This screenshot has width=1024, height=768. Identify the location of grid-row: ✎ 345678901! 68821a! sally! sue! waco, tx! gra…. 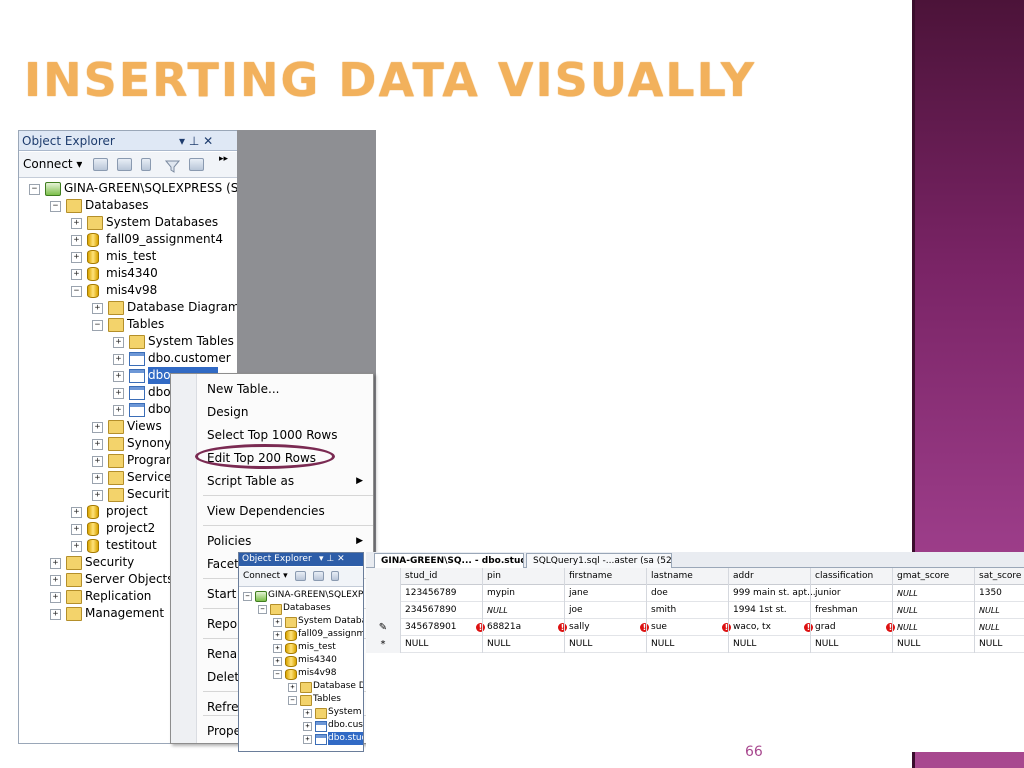
(695, 627).